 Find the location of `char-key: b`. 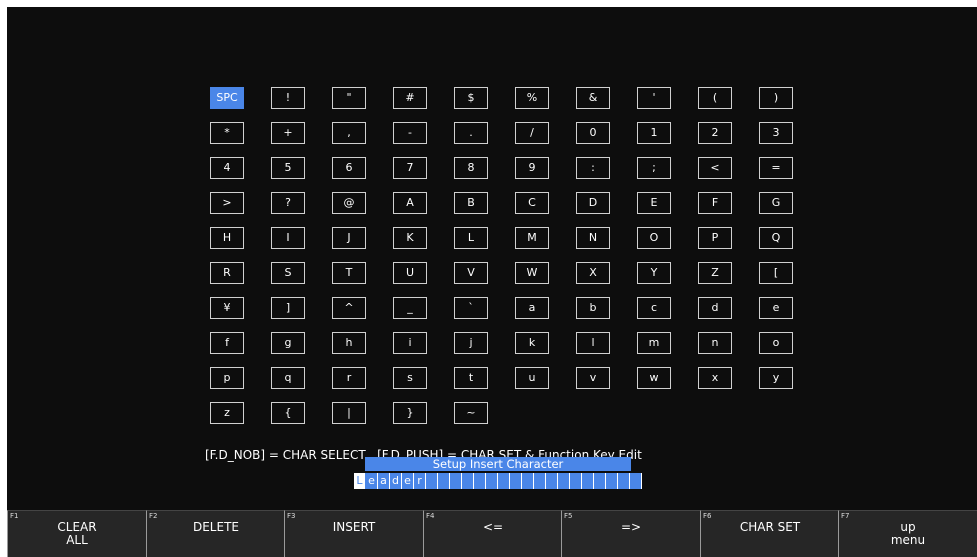

char-key: b is located at coordinates (593, 308).